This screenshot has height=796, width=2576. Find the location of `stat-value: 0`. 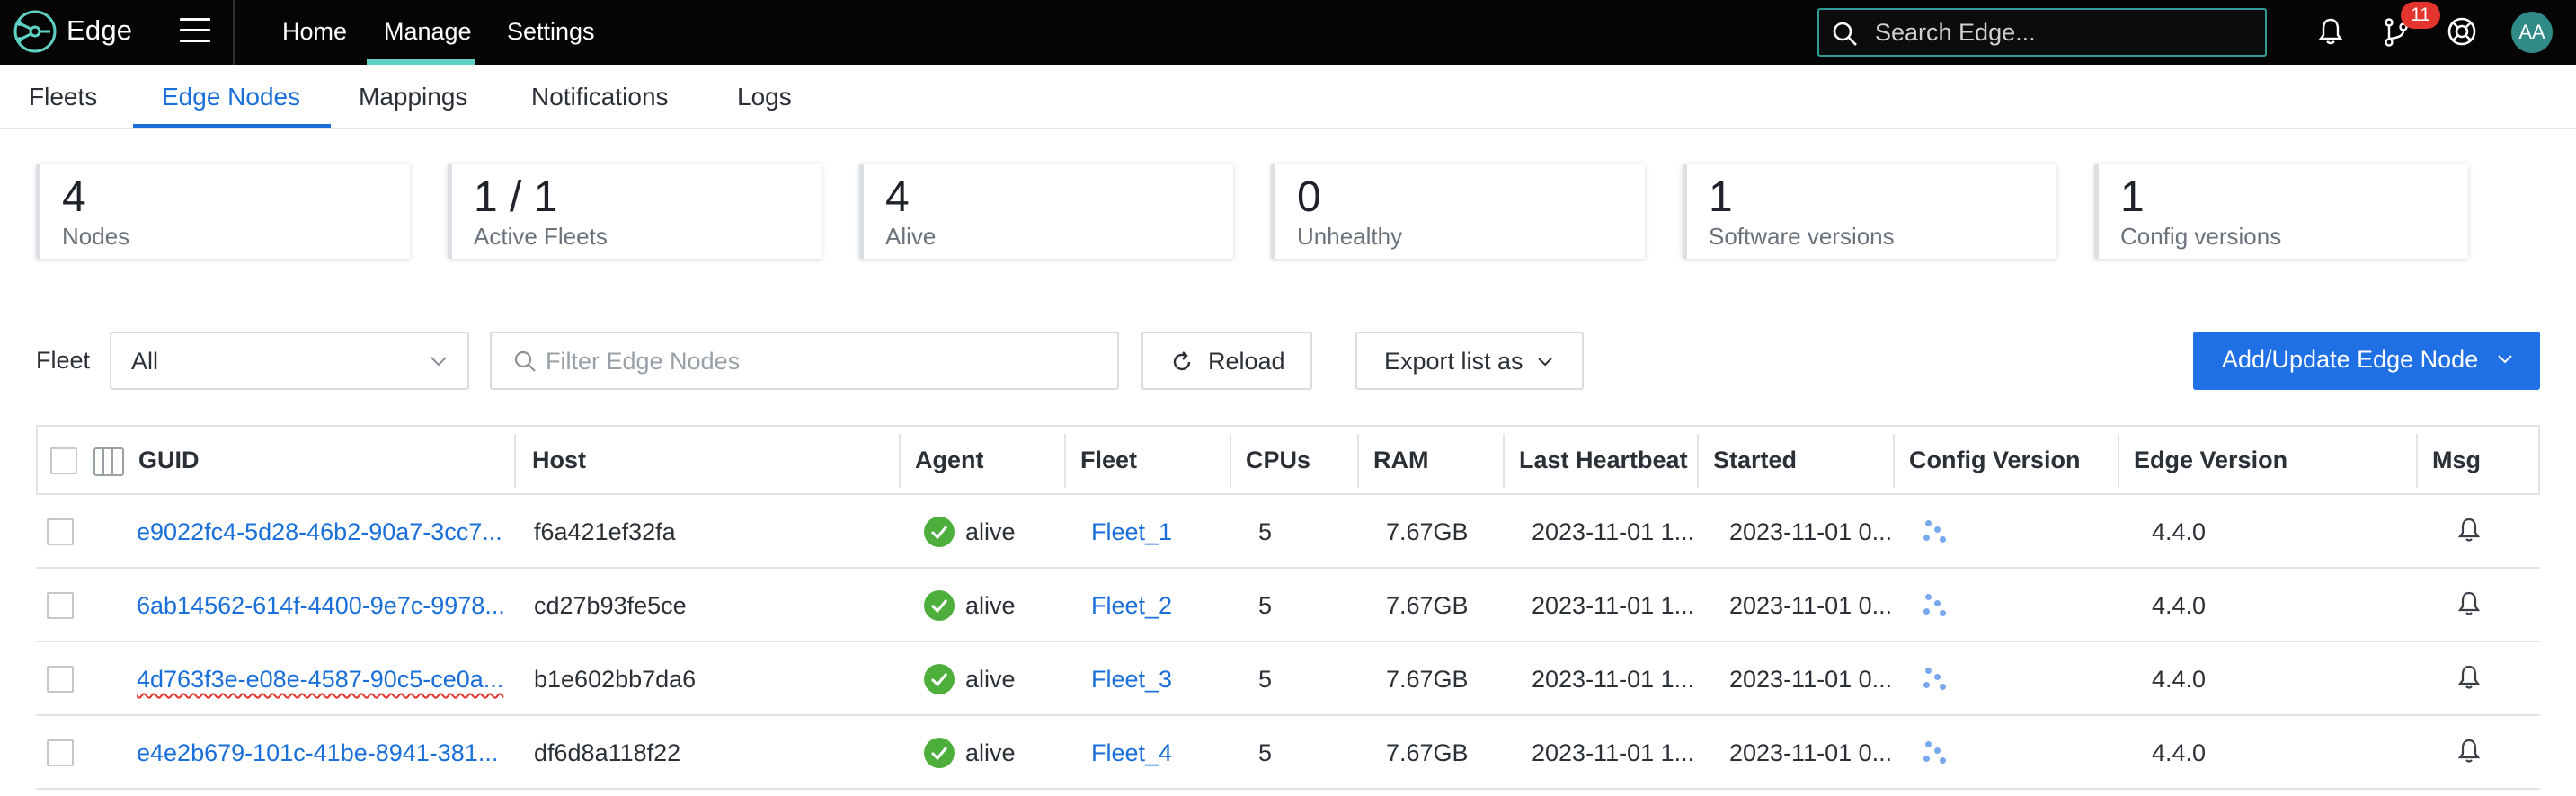

stat-value: 0 is located at coordinates (1309, 197).